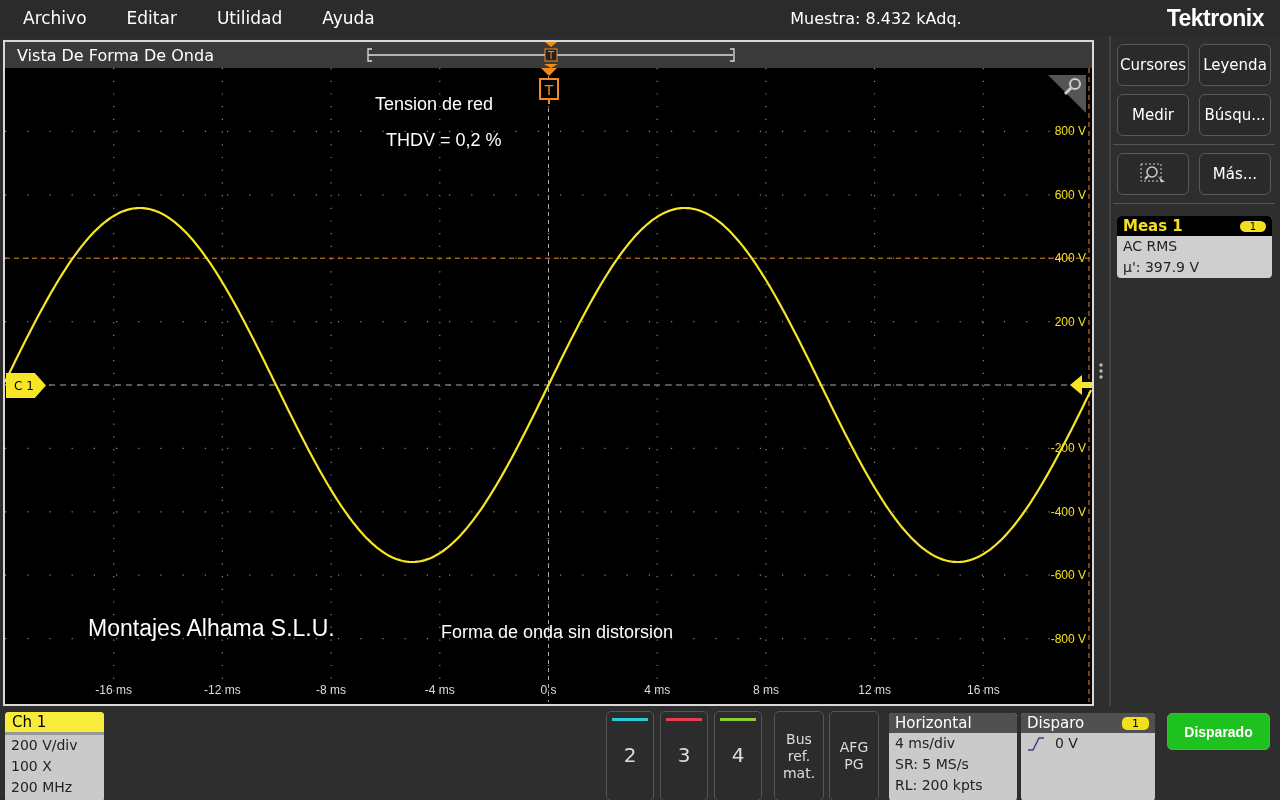 Image resolution: width=1280 pixels, height=800 pixels. What do you see at coordinates (765, 690) in the screenshot?
I see `axis-label: 8 ms` at bounding box center [765, 690].